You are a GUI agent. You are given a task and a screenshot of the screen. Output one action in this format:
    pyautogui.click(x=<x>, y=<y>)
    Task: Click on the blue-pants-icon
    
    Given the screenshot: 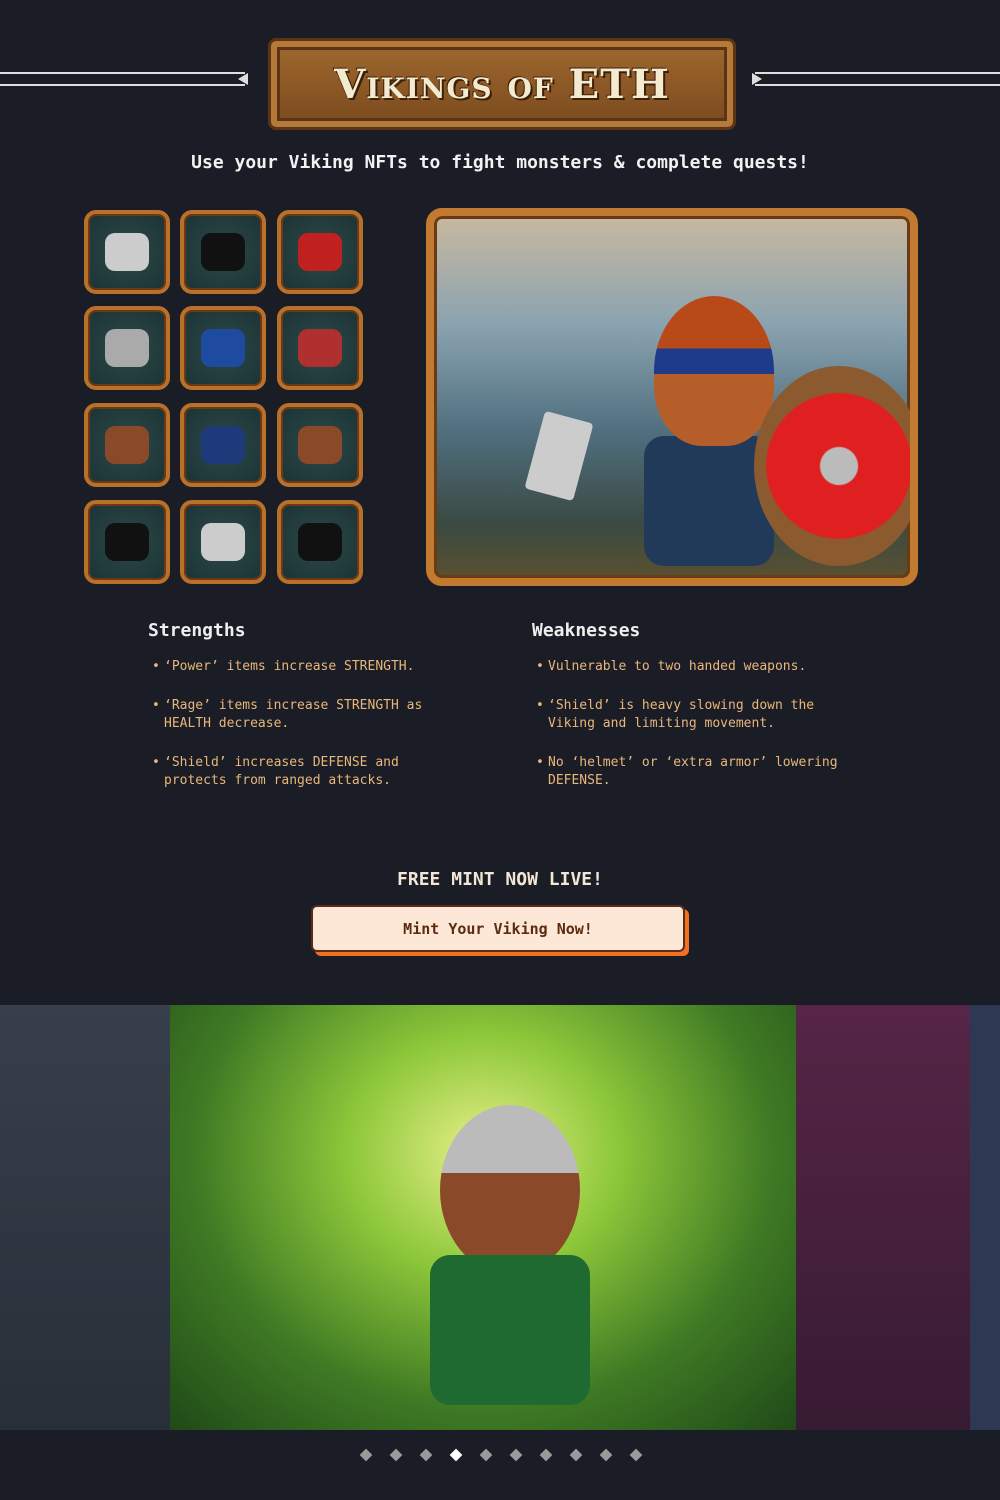 What is the action you would take?
    pyautogui.click(x=223, y=445)
    